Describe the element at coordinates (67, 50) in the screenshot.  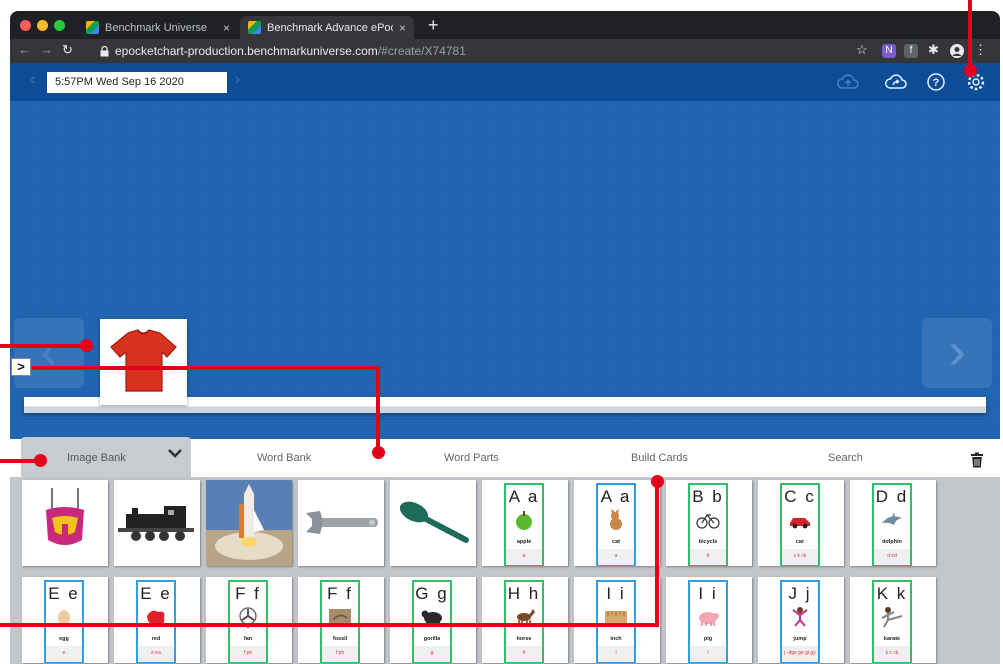
I see `reload-icon: ↻` at that location.